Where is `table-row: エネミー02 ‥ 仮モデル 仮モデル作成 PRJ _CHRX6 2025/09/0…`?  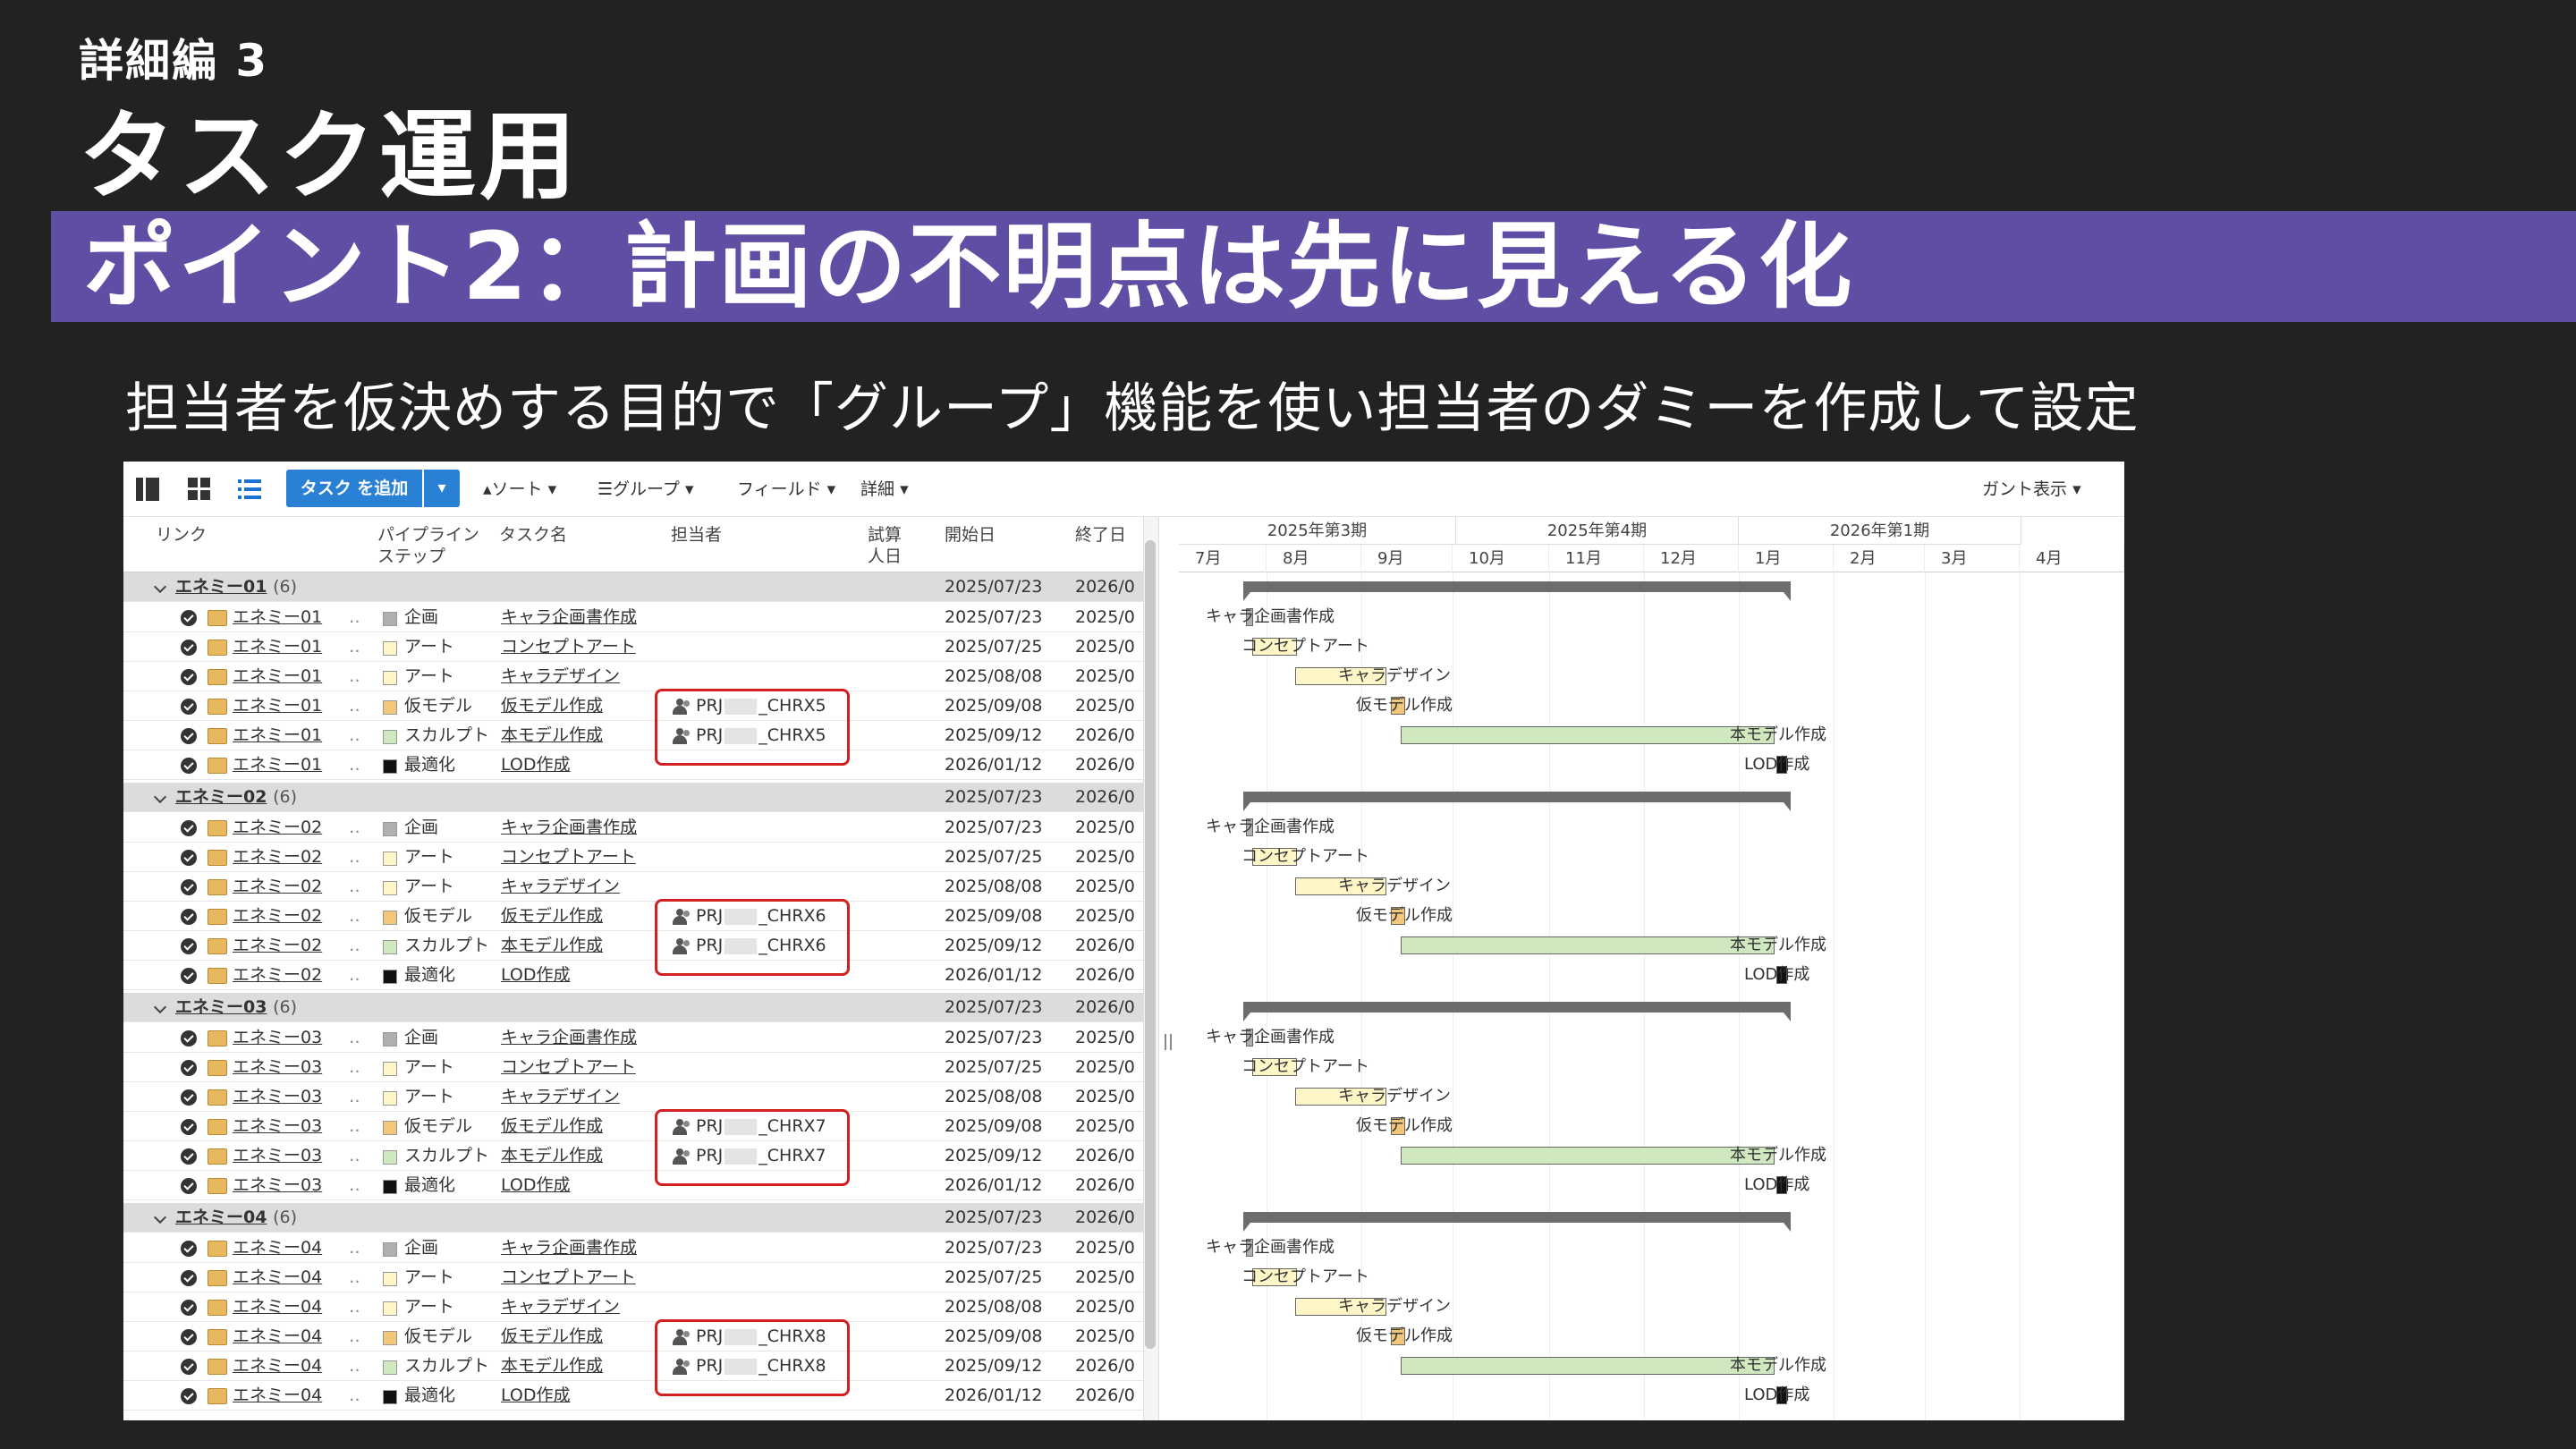
table-row: エネミー02 ‥ 仮モデル 仮モデル作成 PRJ _CHRX6 2025/09/0… is located at coordinates (633, 916).